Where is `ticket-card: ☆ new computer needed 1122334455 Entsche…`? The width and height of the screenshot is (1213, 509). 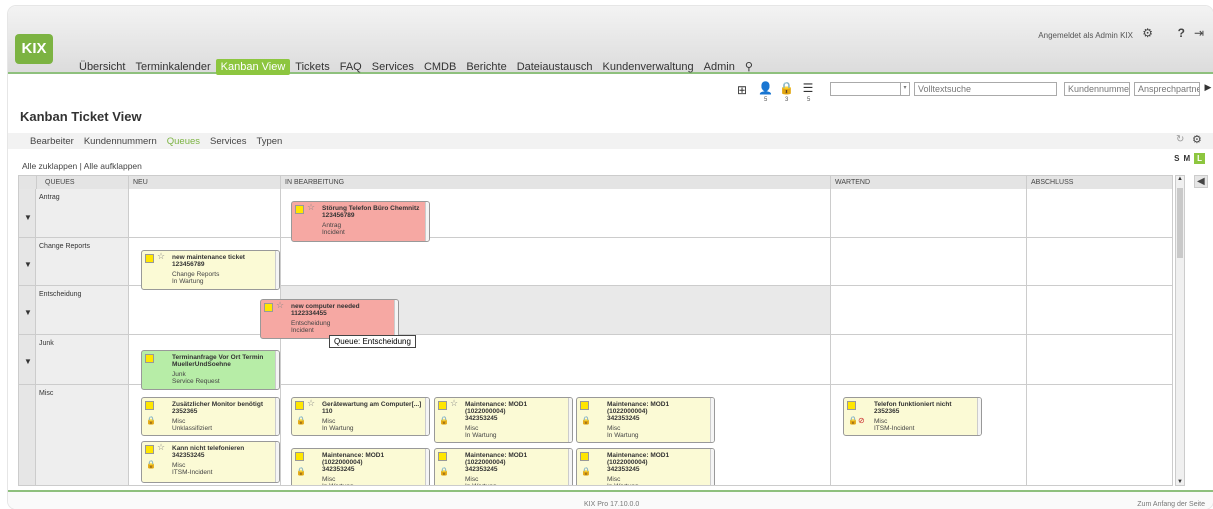
ticket-card: ☆ new computer needed 1122334455 Entsche… is located at coordinates (329, 319).